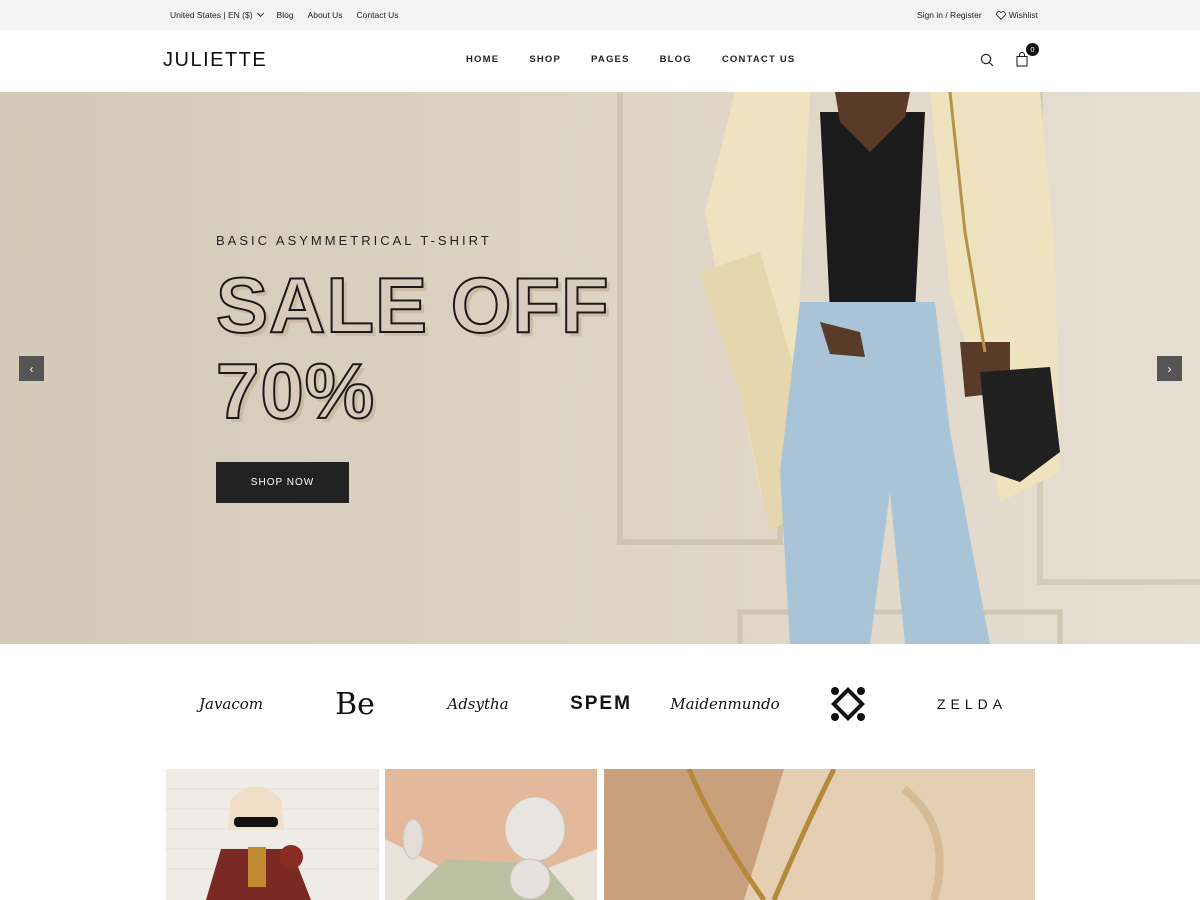 This screenshot has height=900, width=1200. Describe the element at coordinates (215, 60) in the screenshot. I see `site-logo: JULIETTE` at that location.